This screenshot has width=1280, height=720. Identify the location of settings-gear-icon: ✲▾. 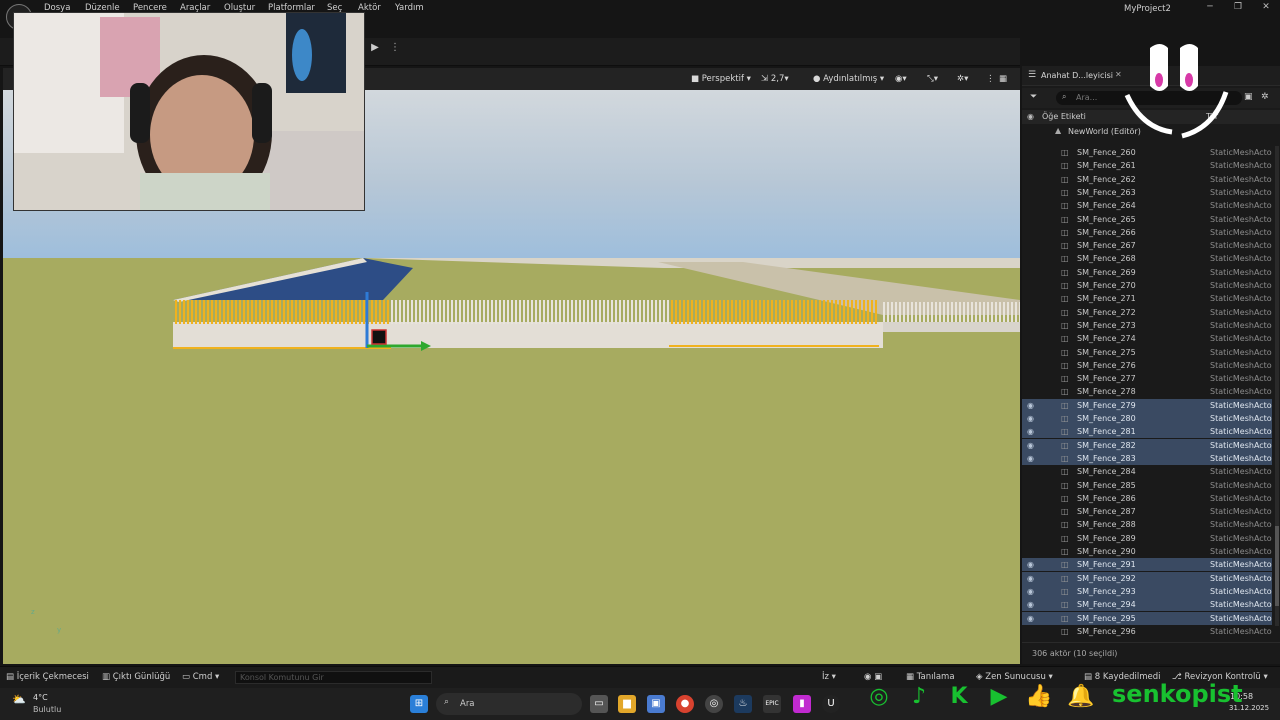
(962, 79).